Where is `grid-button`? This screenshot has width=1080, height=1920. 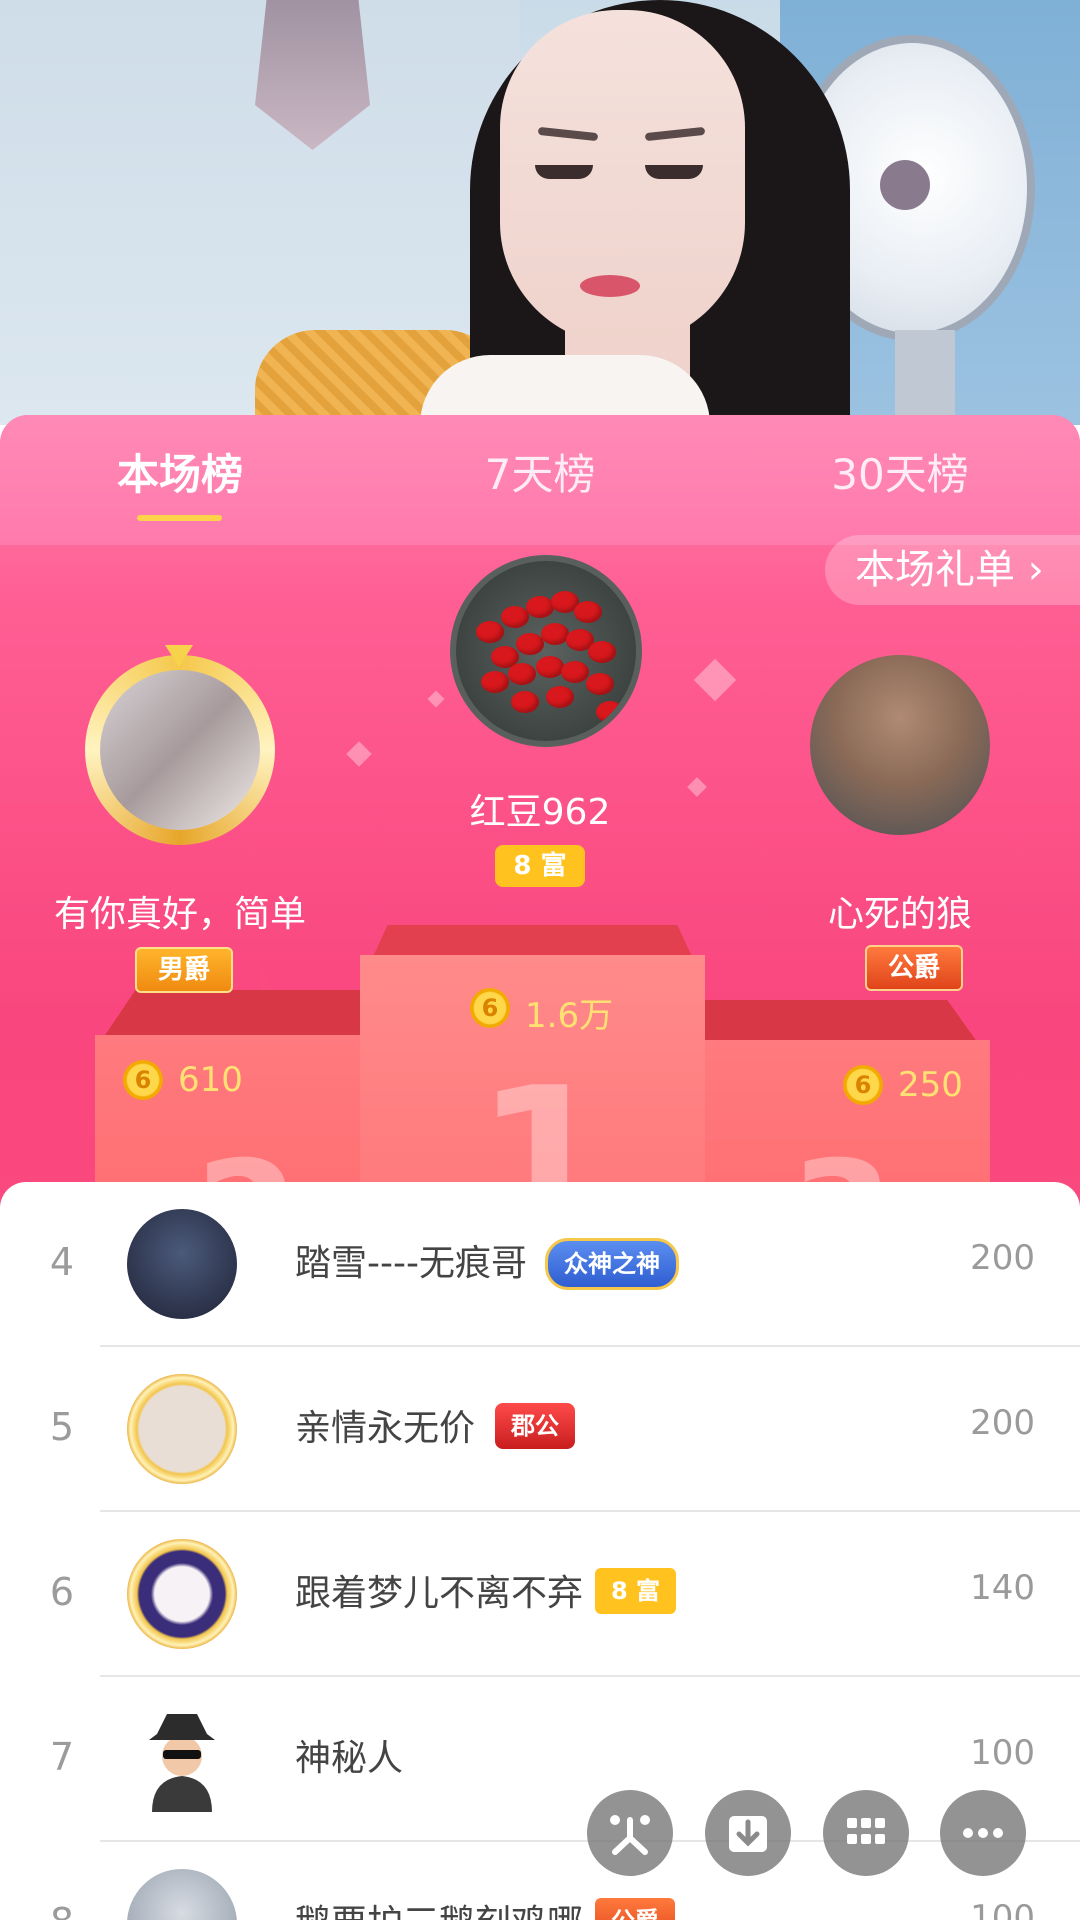
grid-button is located at coordinates (866, 1833).